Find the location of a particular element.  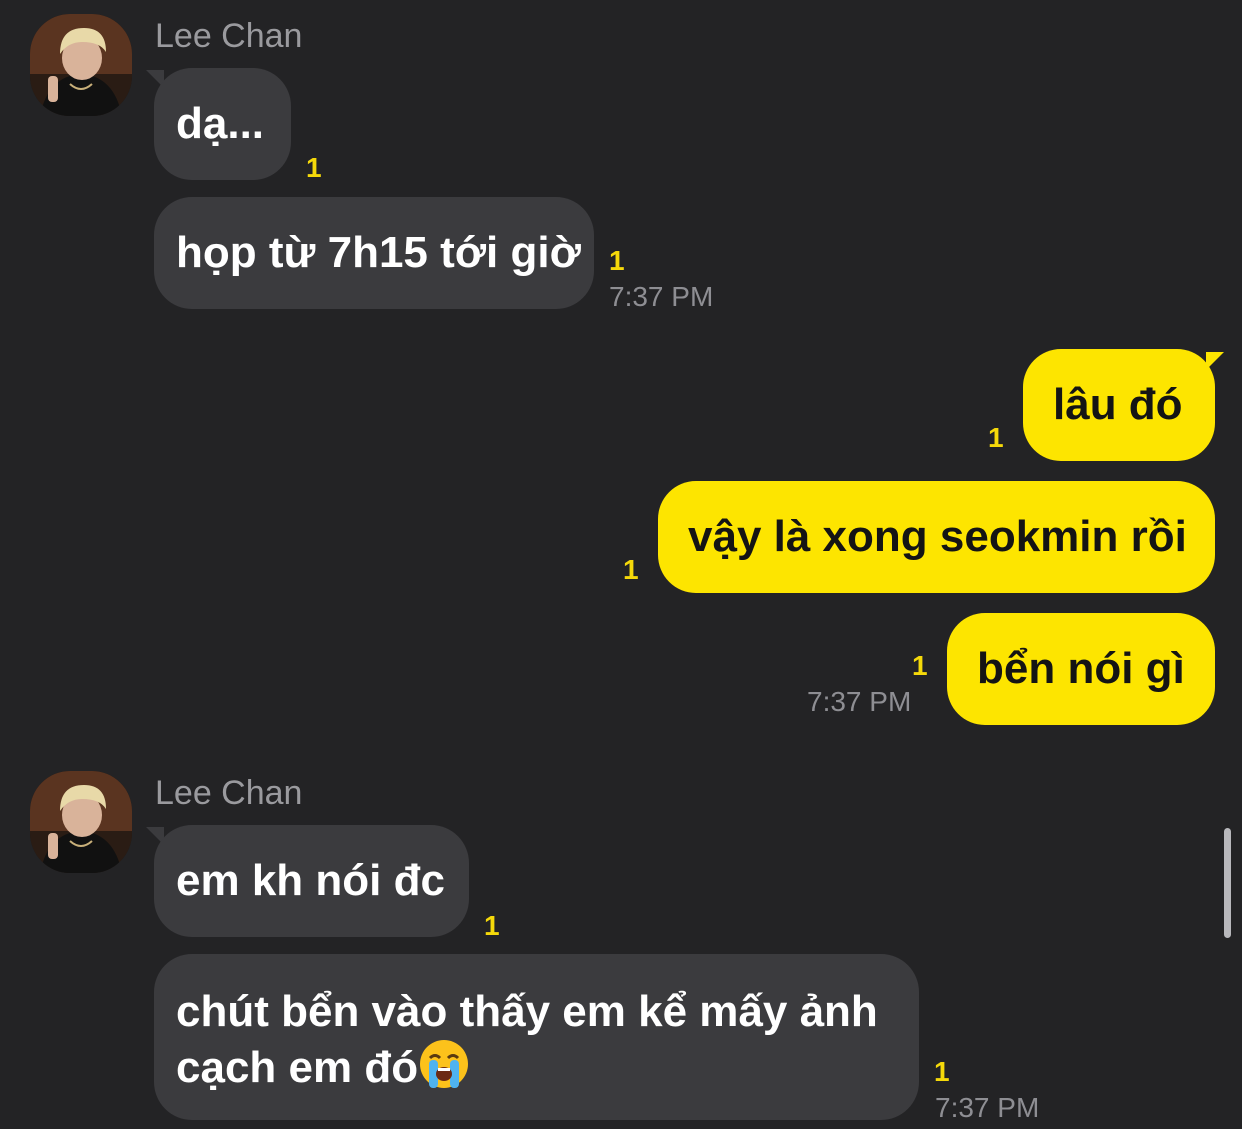

message-bubble: lâu đó is located at coordinates (1119, 405).